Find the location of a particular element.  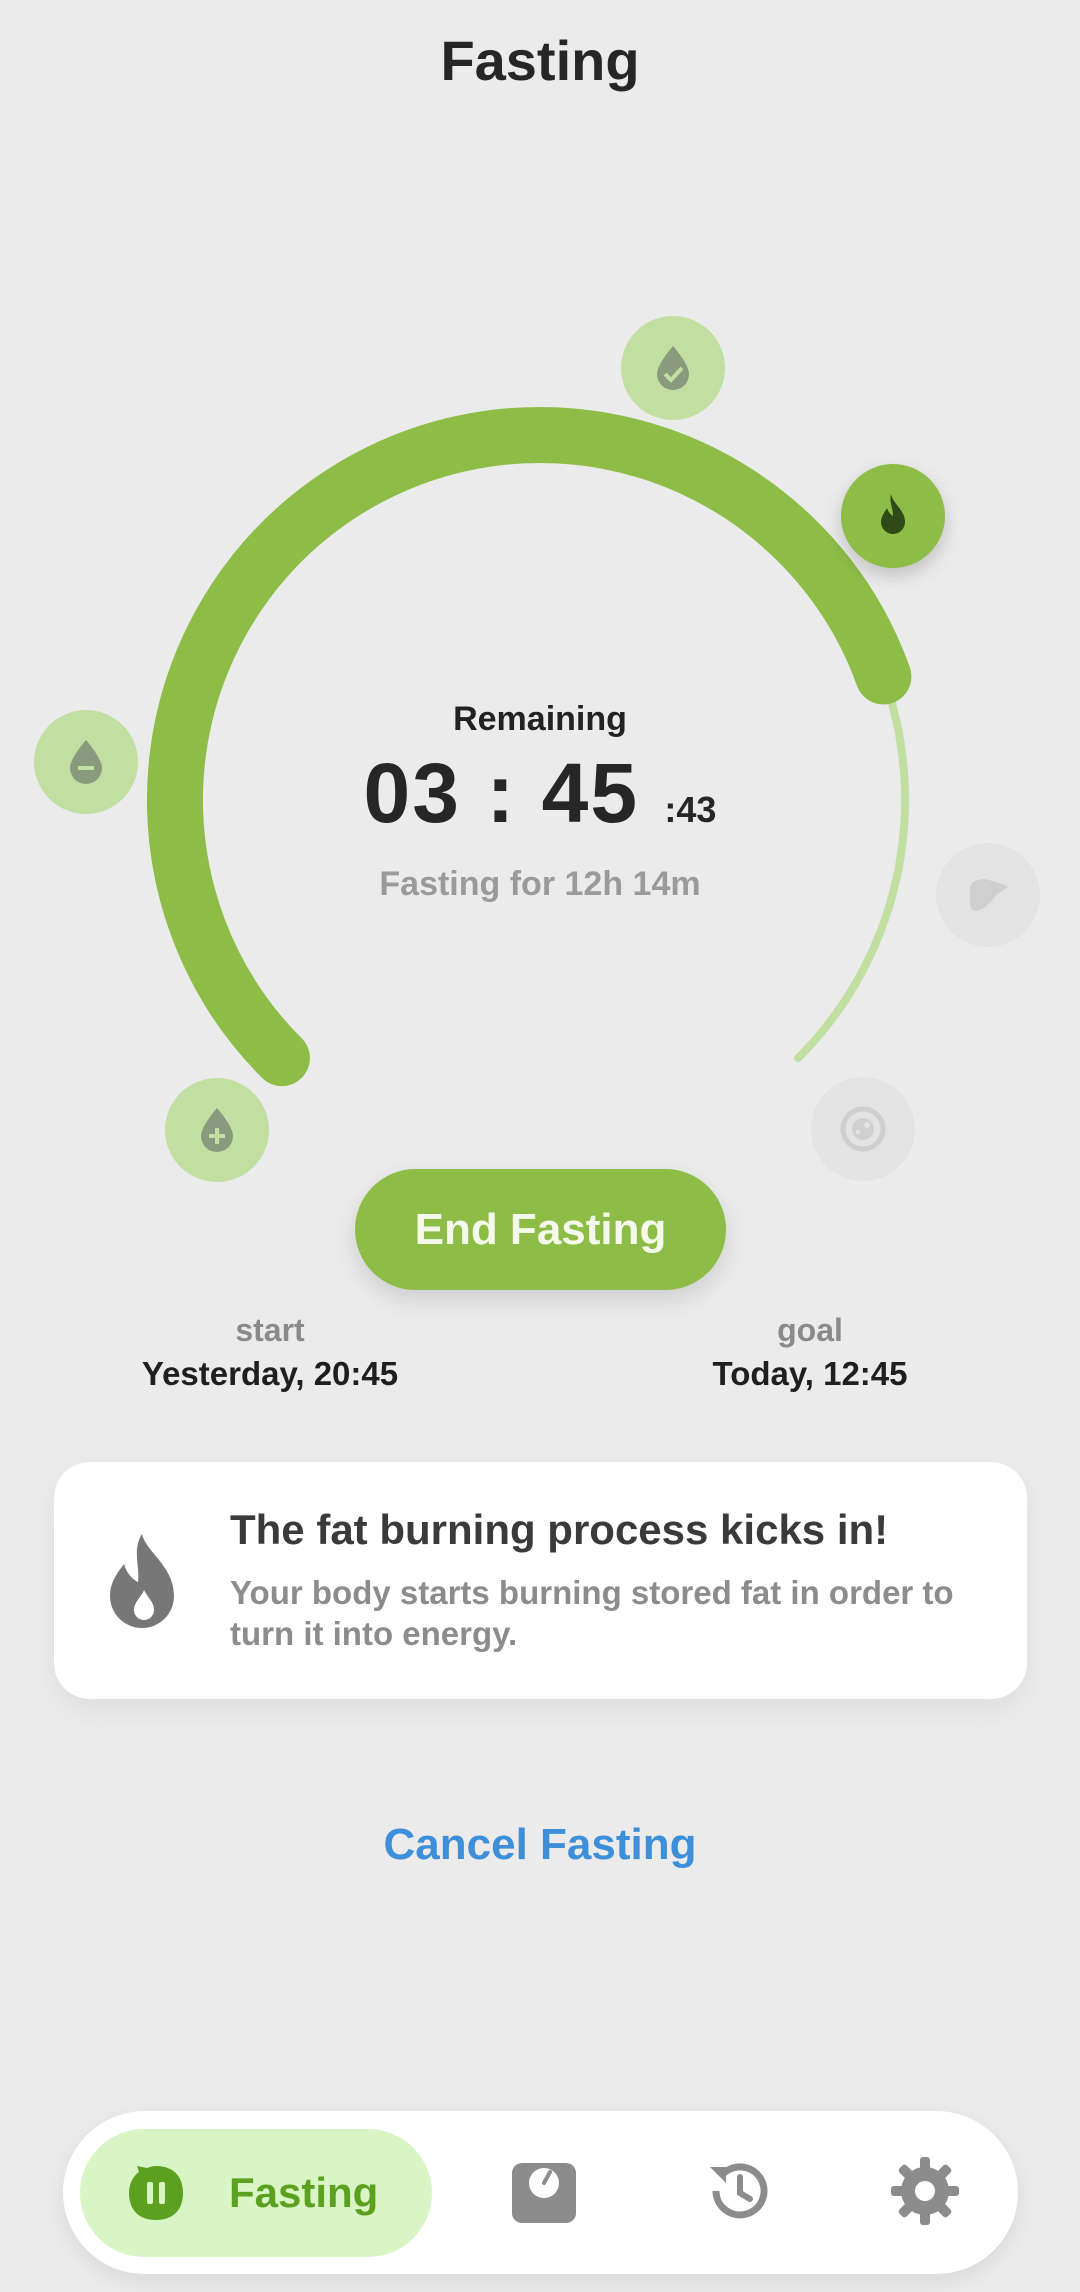

start-time: start Yesterday, 20:45 is located at coordinates (270, 1352).